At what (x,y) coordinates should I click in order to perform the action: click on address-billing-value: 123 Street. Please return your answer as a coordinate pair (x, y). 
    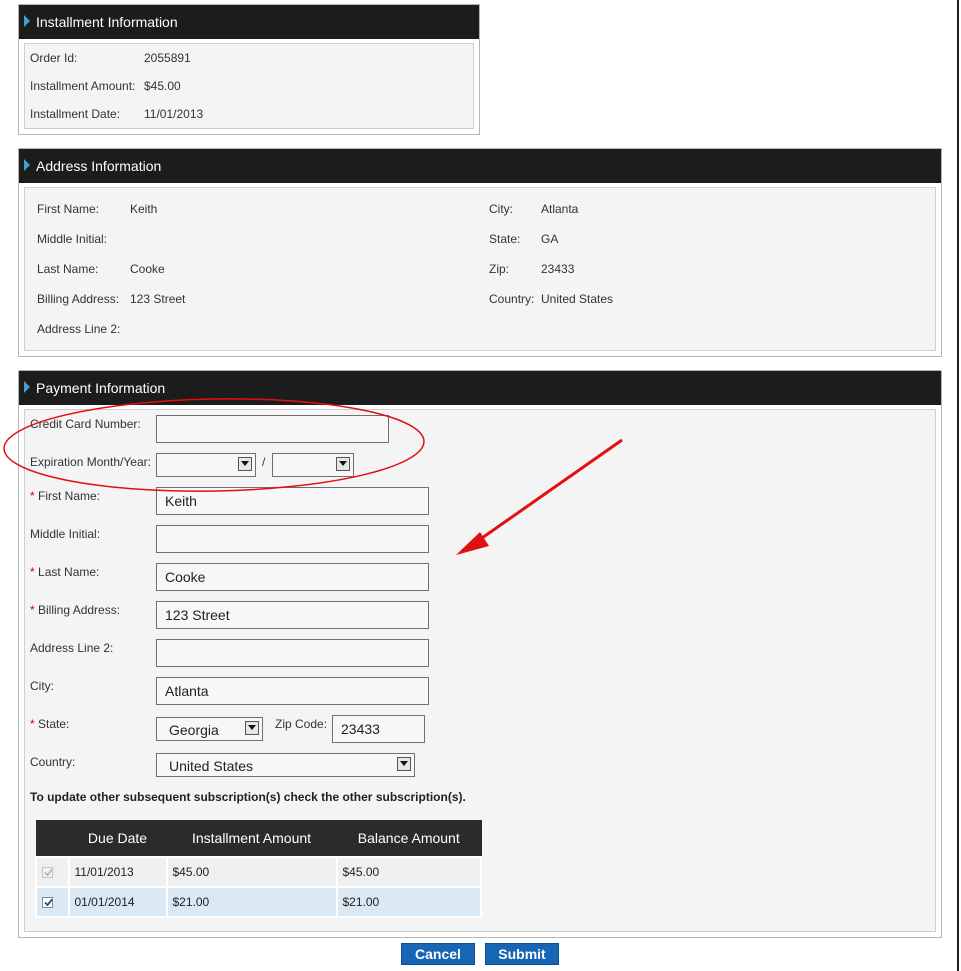
    Looking at the image, I should click on (158, 299).